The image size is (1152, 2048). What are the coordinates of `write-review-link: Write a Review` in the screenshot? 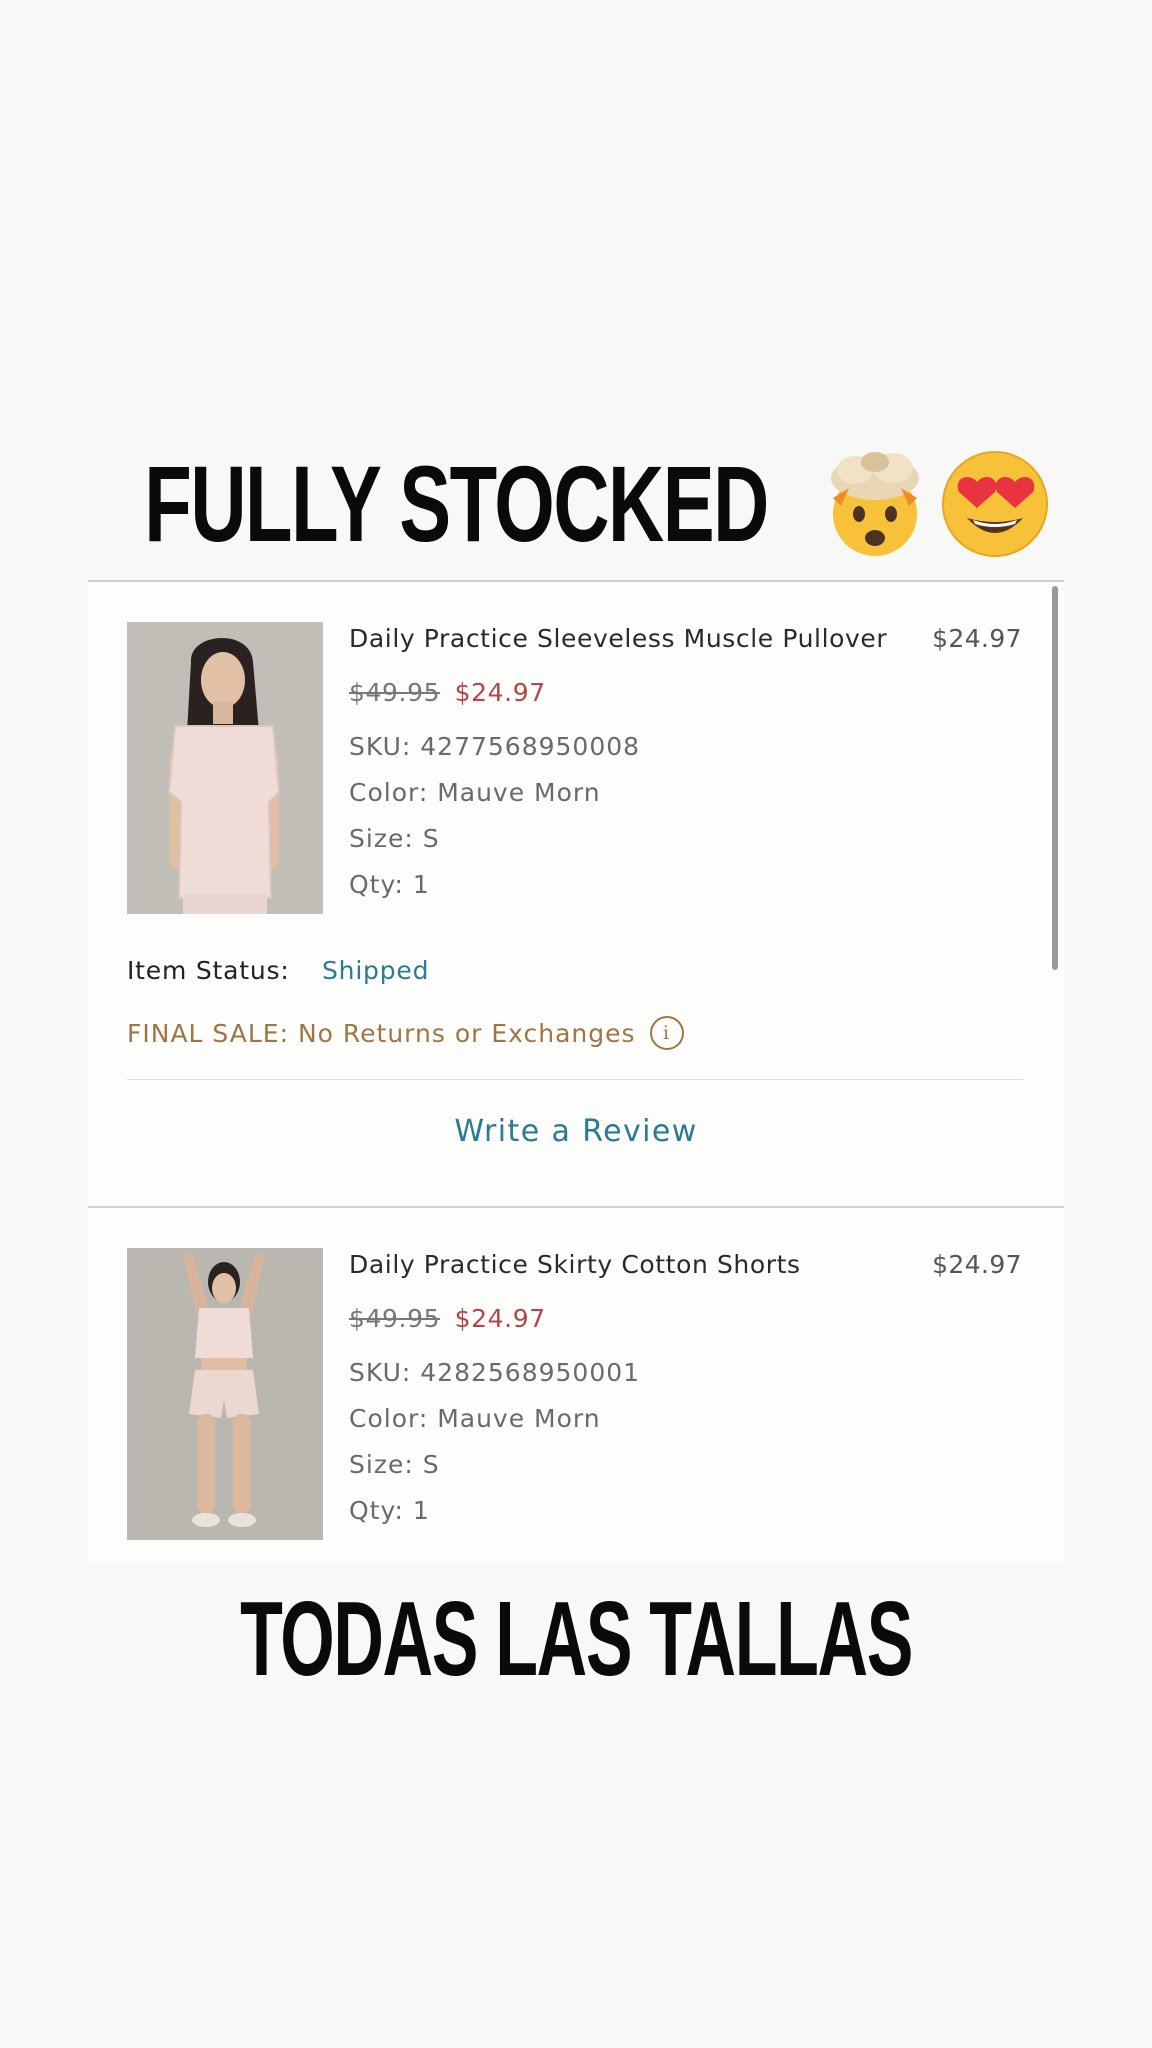 It's located at (576, 1131).